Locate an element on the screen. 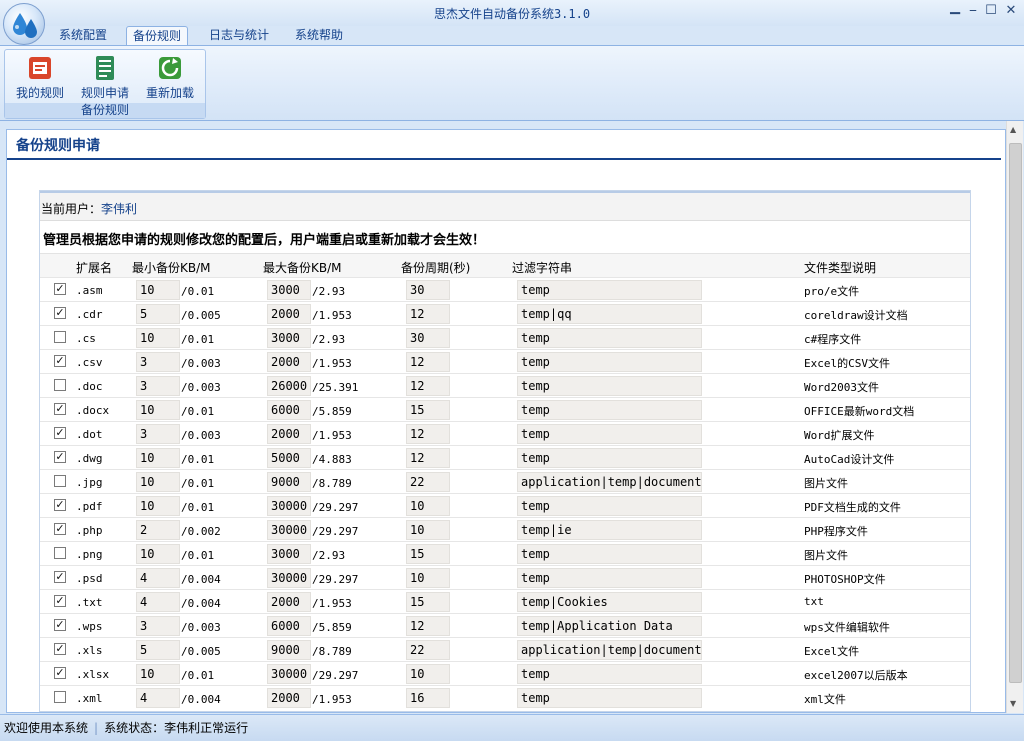  reload-button: 重新加载 is located at coordinates (170, 78).